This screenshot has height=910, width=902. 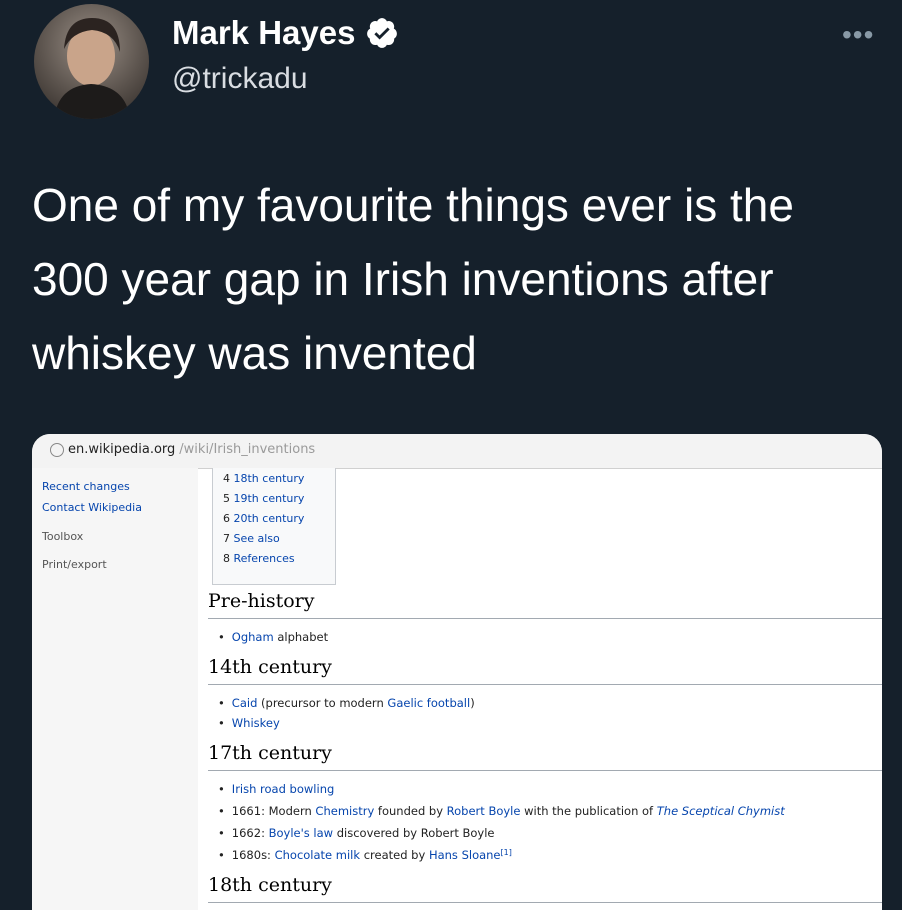 What do you see at coordinates (226, 558) in the screenshot?
I see `toc-num: 8` at bounding box center [226, 558].